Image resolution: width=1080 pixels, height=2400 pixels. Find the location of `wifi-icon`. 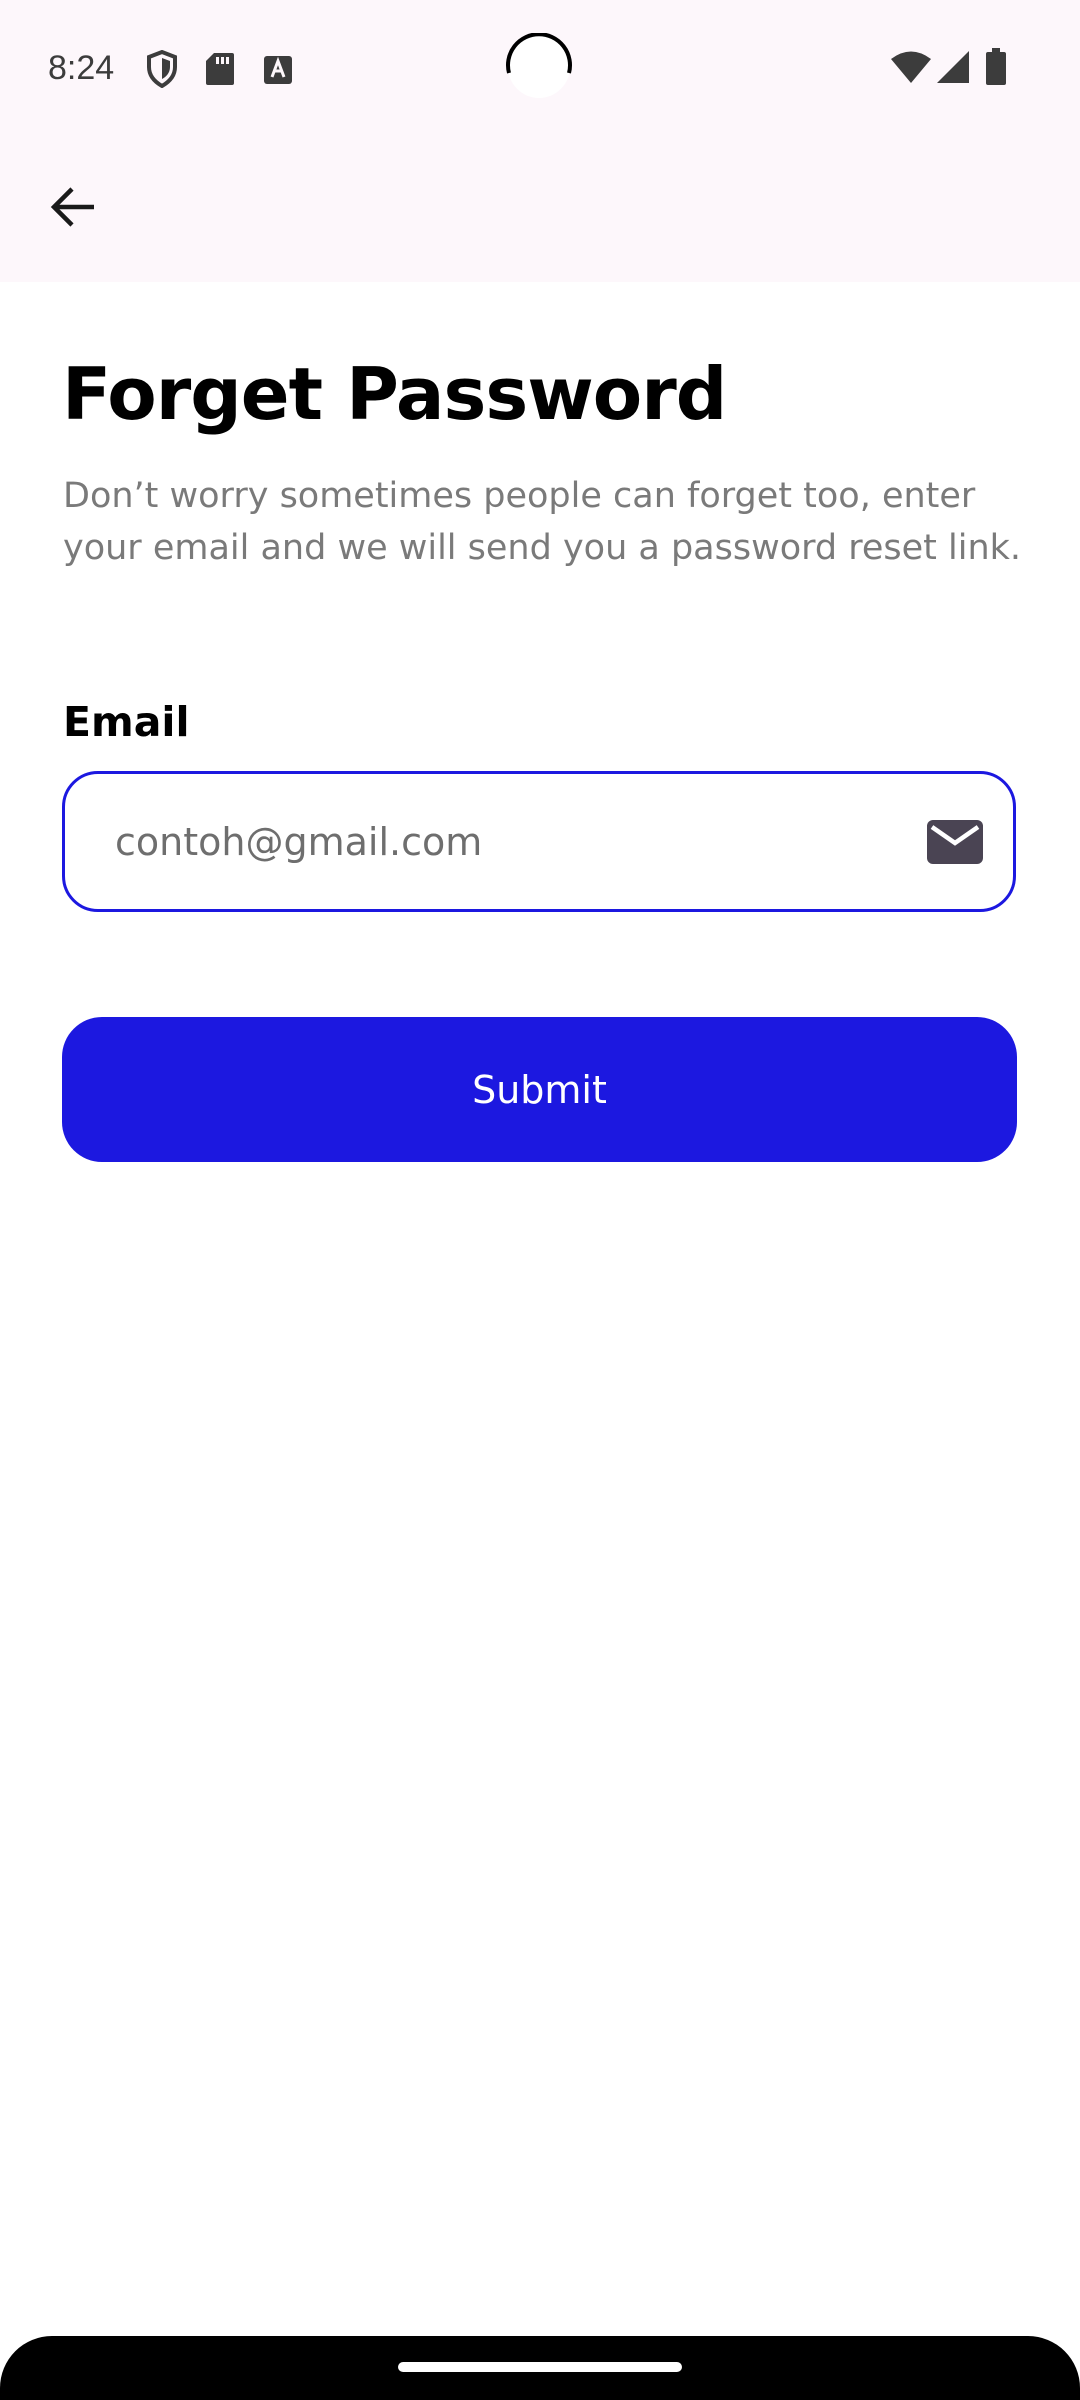

wifi-icon is located at coordinates (911, 67).